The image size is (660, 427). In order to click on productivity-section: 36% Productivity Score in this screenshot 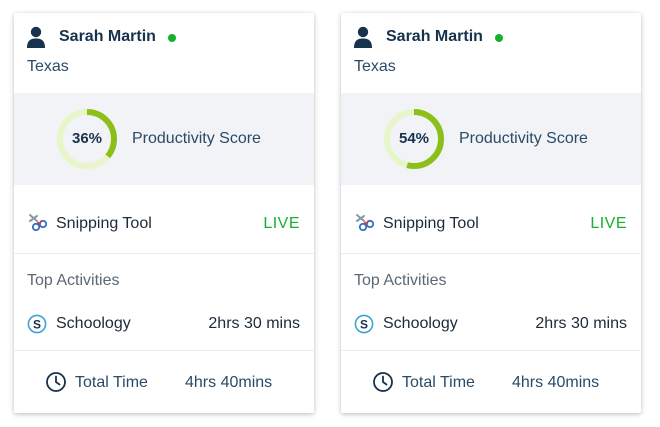, I will do `click(164, 139)`.